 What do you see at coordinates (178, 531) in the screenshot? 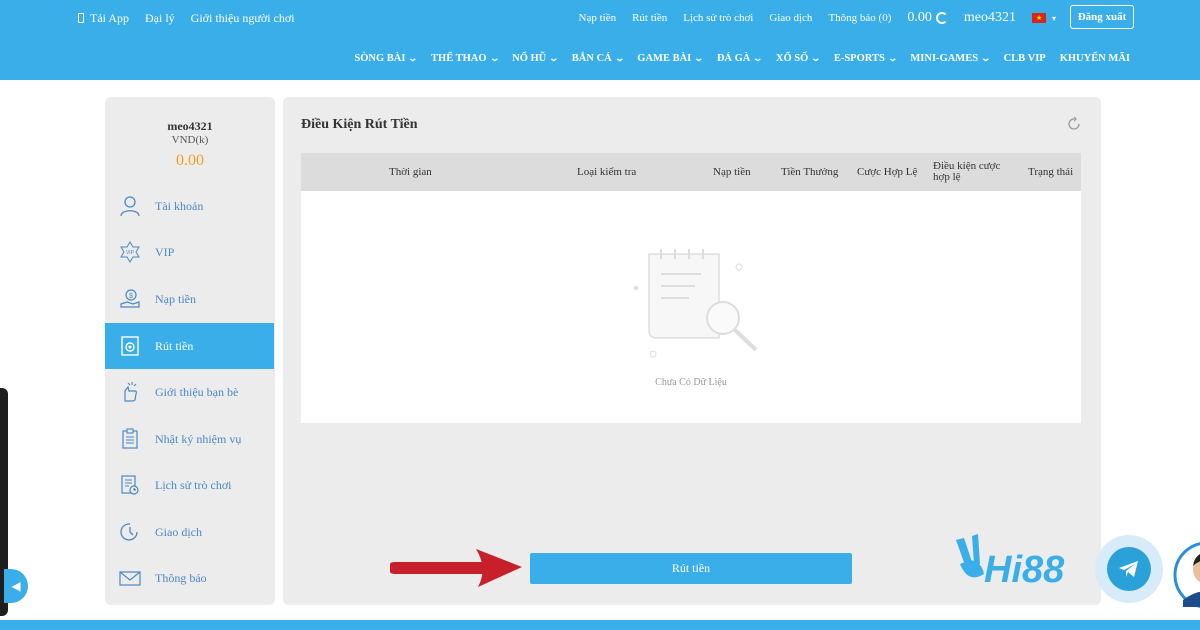
I see `sidebar-item-label: Giao dịch` at bounding box center [178, 531].